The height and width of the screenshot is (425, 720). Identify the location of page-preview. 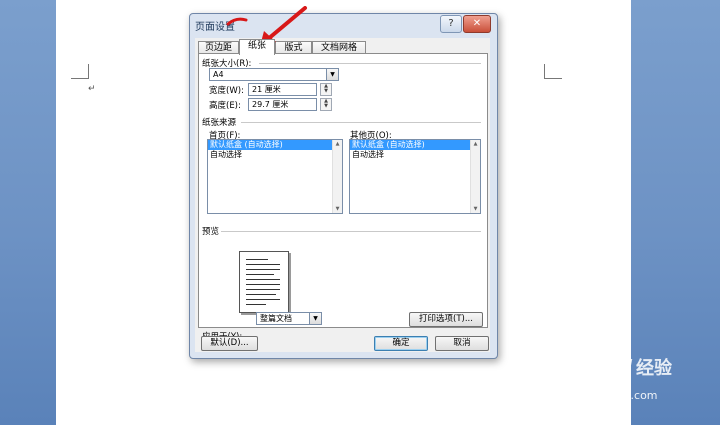
(264, 282).